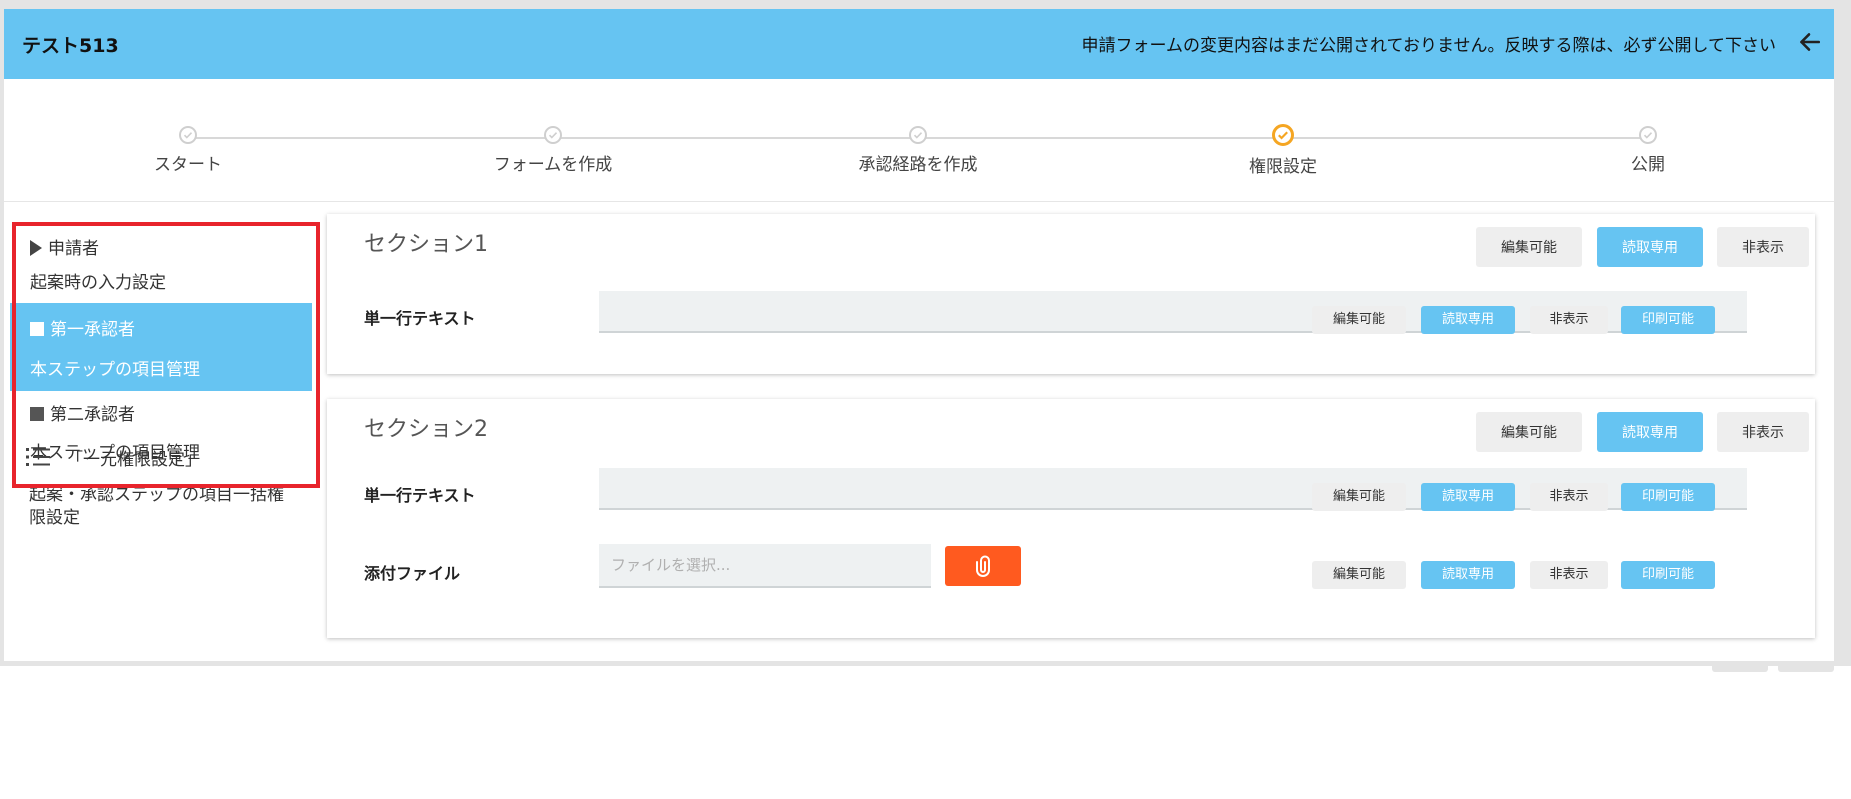  I want to click on paperclip-icon, so click(983, 566).